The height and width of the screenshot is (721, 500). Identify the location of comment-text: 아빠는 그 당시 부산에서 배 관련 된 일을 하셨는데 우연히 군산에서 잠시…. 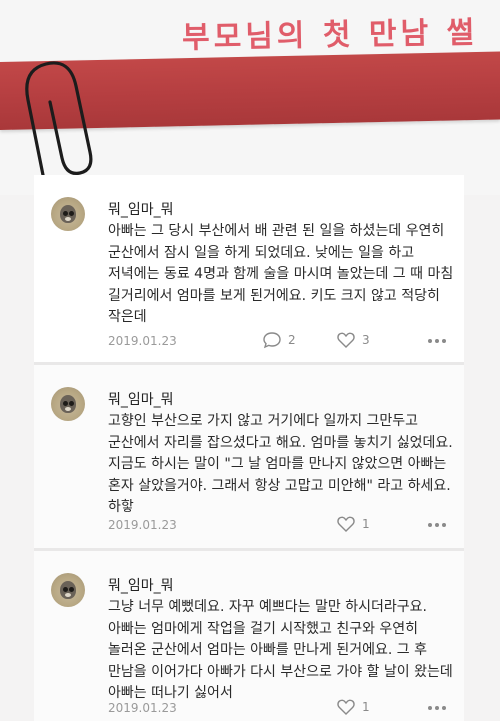
(281, 274).